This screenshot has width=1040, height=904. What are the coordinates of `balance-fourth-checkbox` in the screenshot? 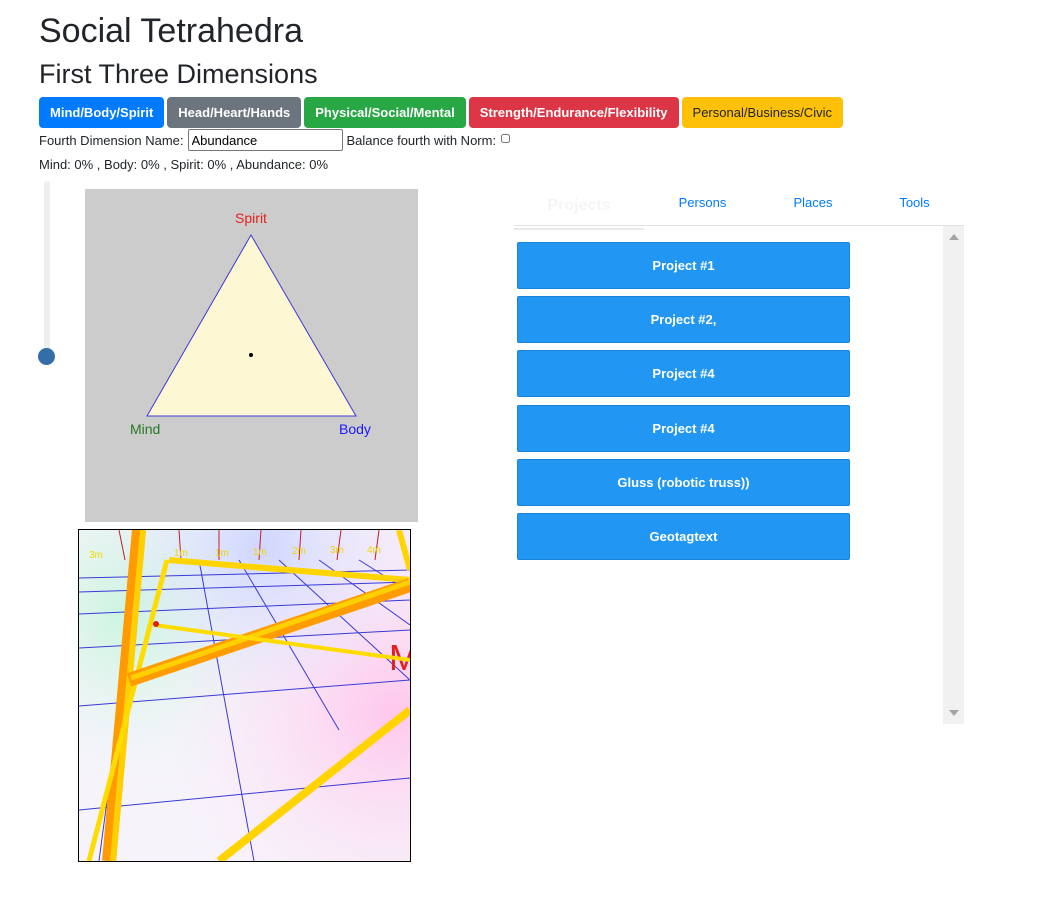 It's located at (506, 138).